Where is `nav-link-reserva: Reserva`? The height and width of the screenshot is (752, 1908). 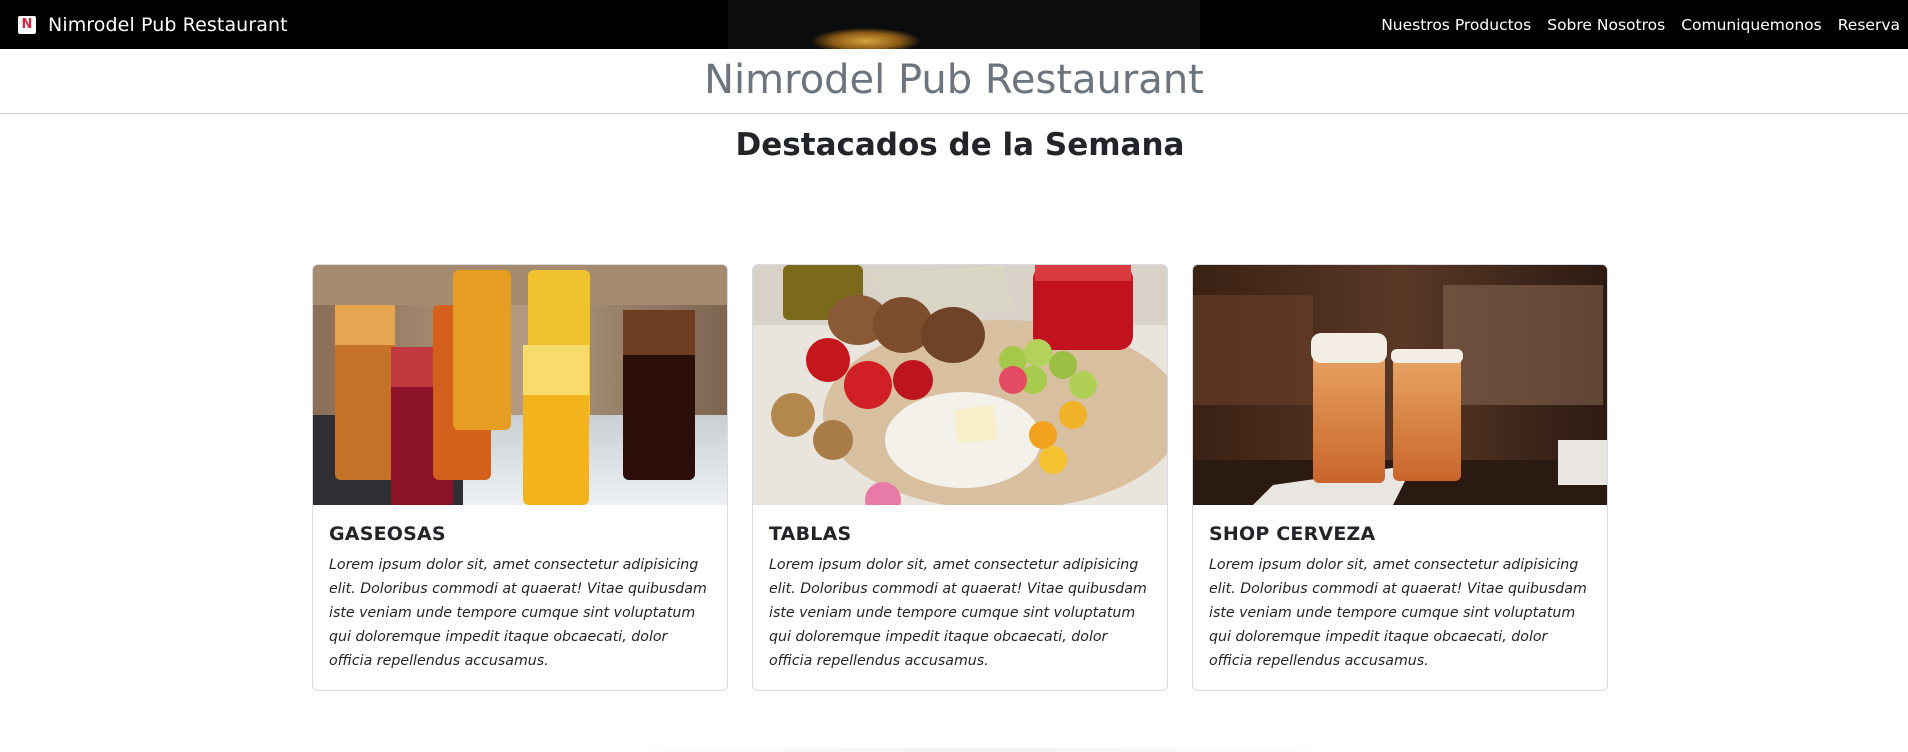
nav-link-reserva: Reserva is located at coordinates (1869, 25).